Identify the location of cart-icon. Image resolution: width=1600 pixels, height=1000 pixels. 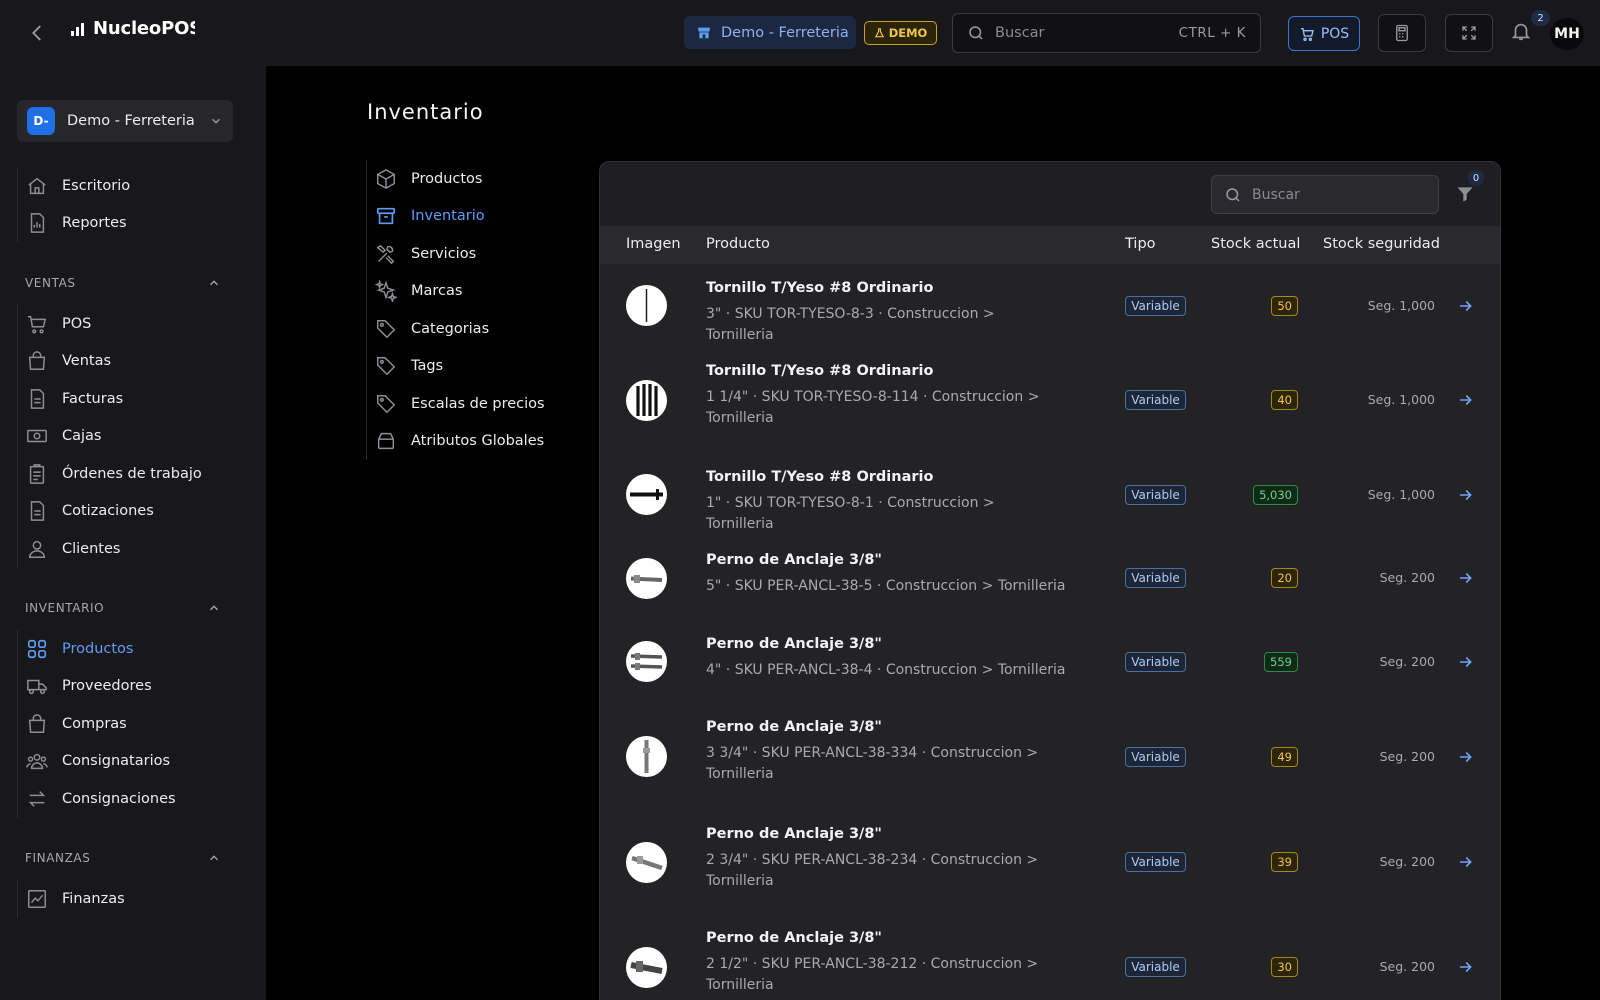
(1307, 34).